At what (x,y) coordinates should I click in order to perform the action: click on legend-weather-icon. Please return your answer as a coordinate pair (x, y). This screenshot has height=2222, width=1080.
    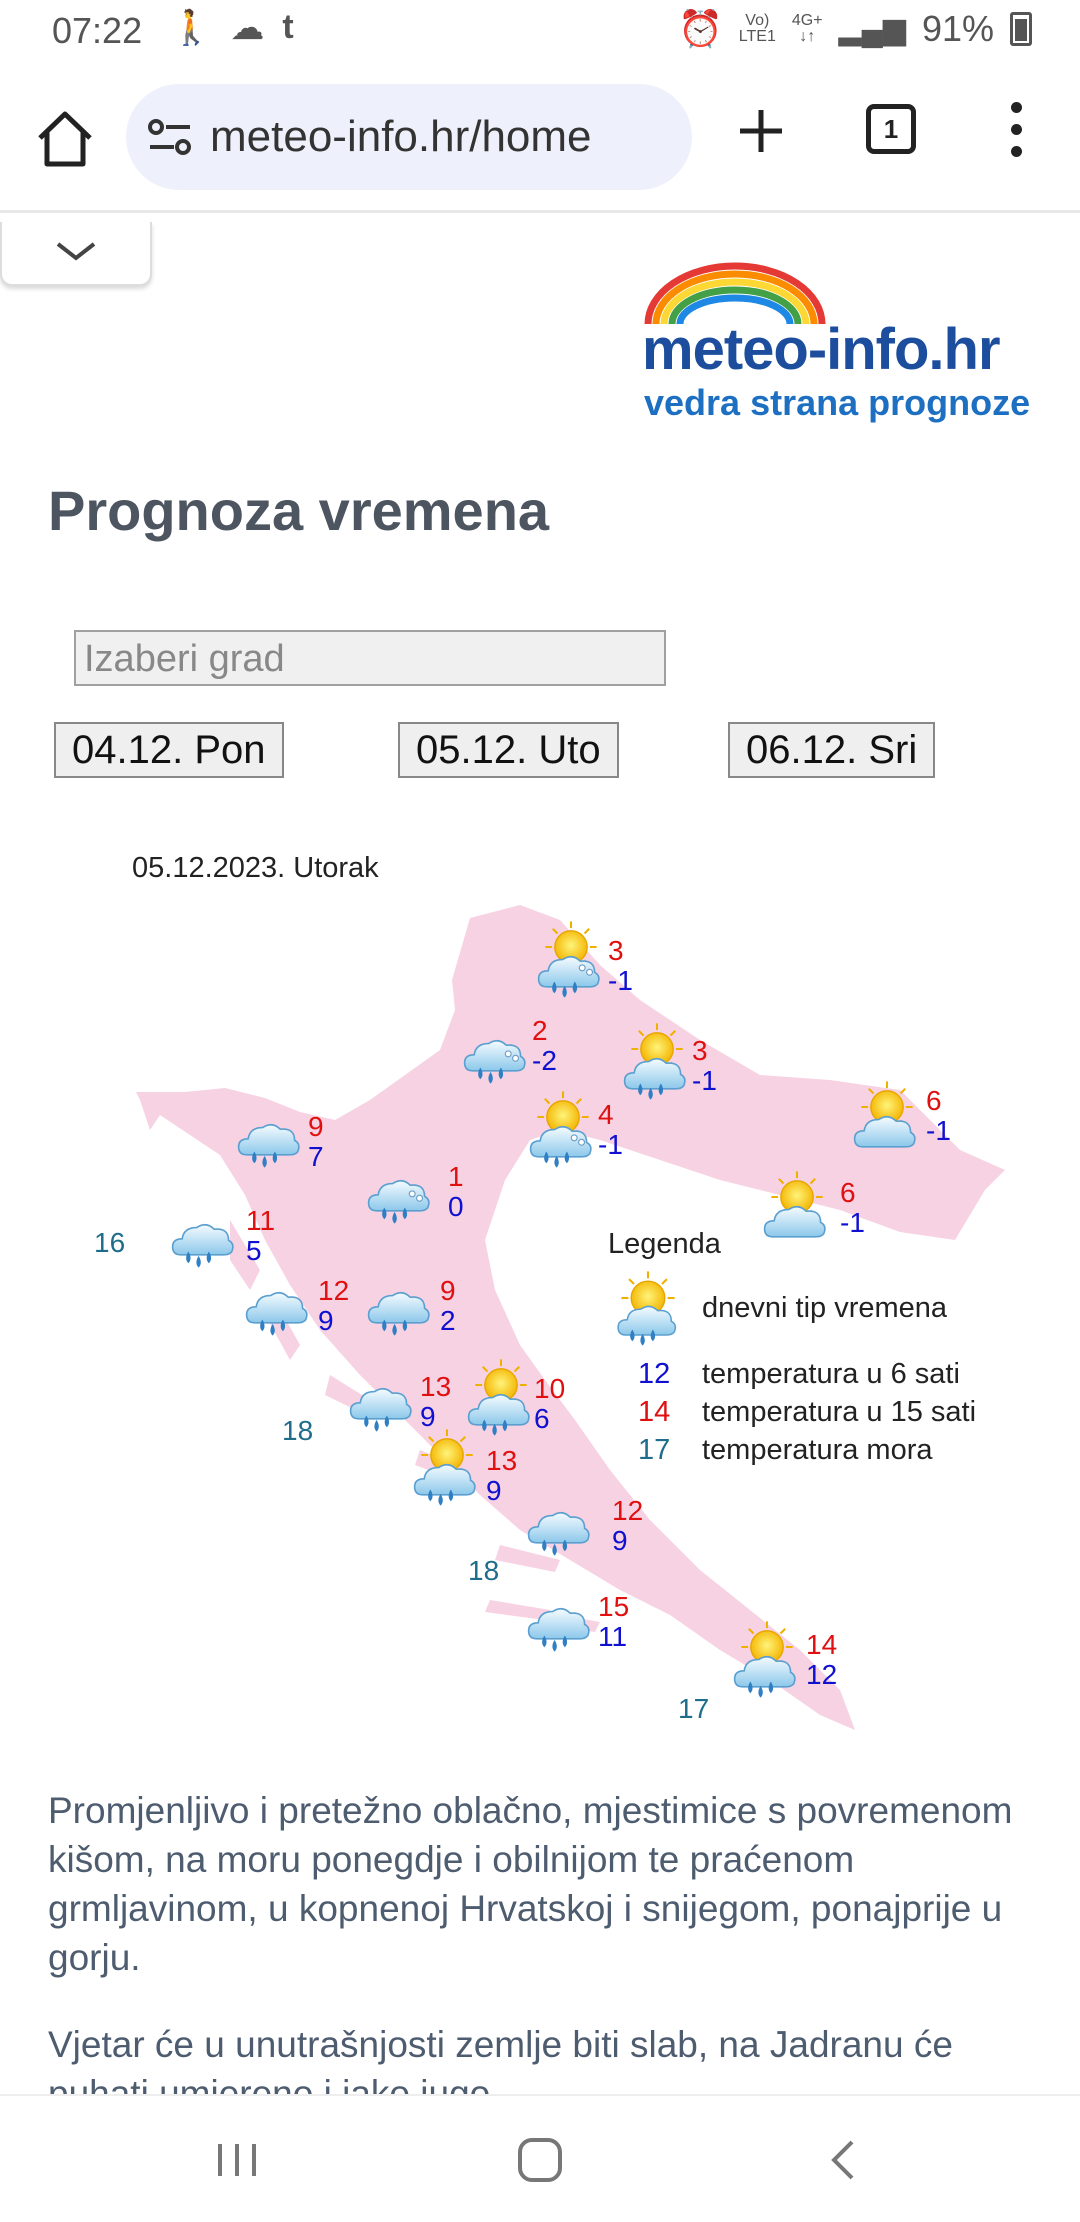
    Looking at the image, I should click on (647, 1308).